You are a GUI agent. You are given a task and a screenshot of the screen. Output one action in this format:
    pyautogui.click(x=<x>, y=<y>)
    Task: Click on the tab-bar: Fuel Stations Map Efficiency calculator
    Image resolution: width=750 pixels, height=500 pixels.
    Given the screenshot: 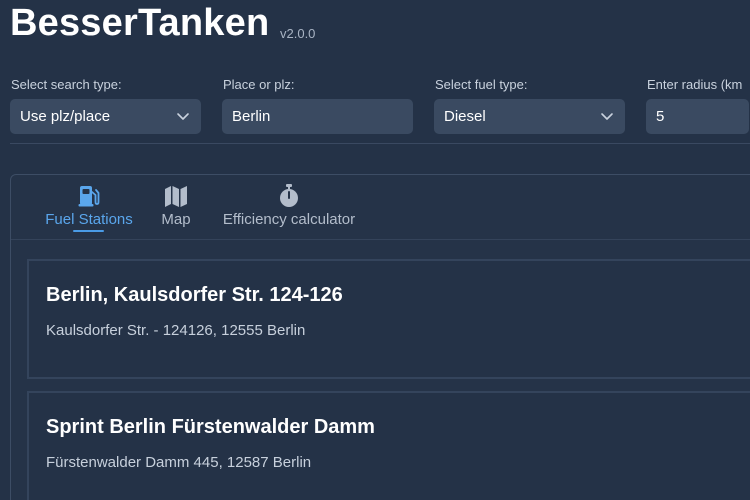 What is the action you would take?
    pyautogui.click(x=380, y=207)
    